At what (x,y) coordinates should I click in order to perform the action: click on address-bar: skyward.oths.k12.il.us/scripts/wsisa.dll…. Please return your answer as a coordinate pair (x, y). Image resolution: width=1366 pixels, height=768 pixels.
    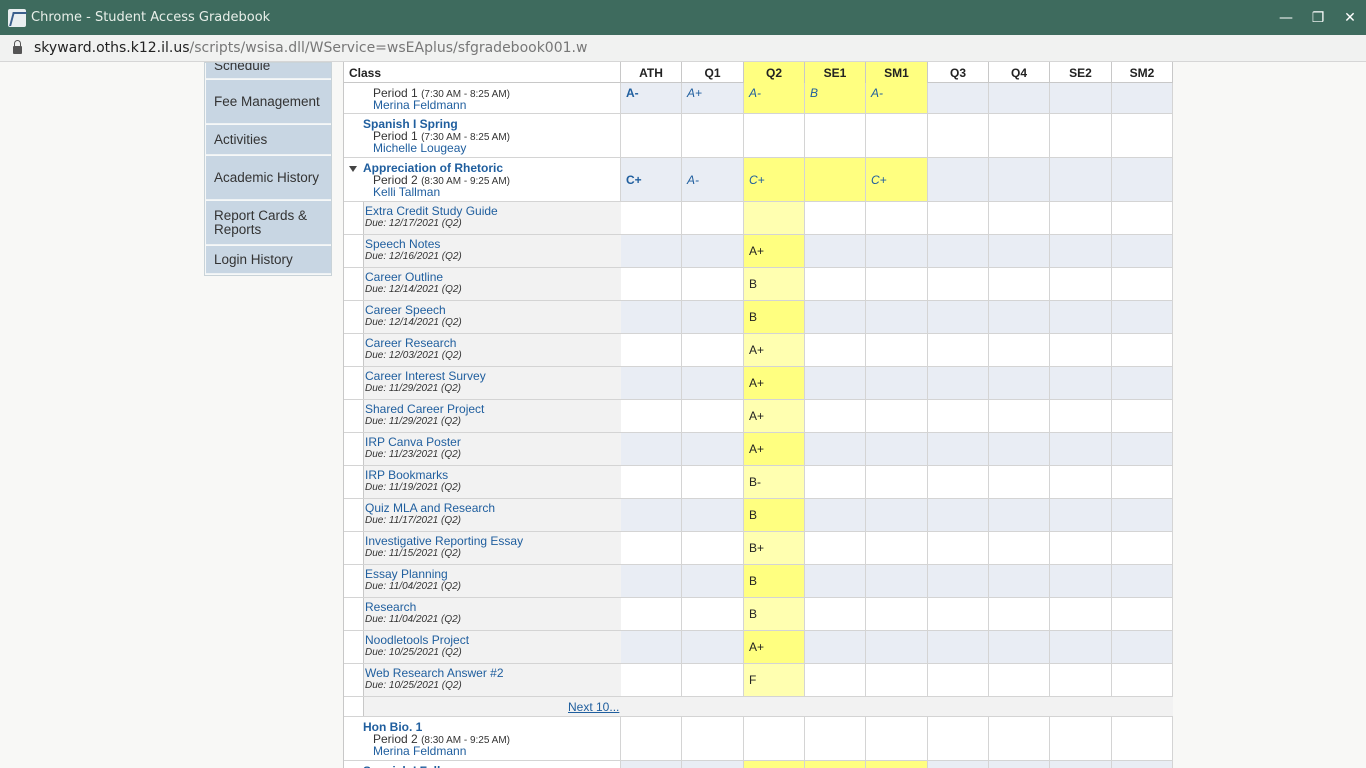
    Looking at the image, I should click on (683, 48).